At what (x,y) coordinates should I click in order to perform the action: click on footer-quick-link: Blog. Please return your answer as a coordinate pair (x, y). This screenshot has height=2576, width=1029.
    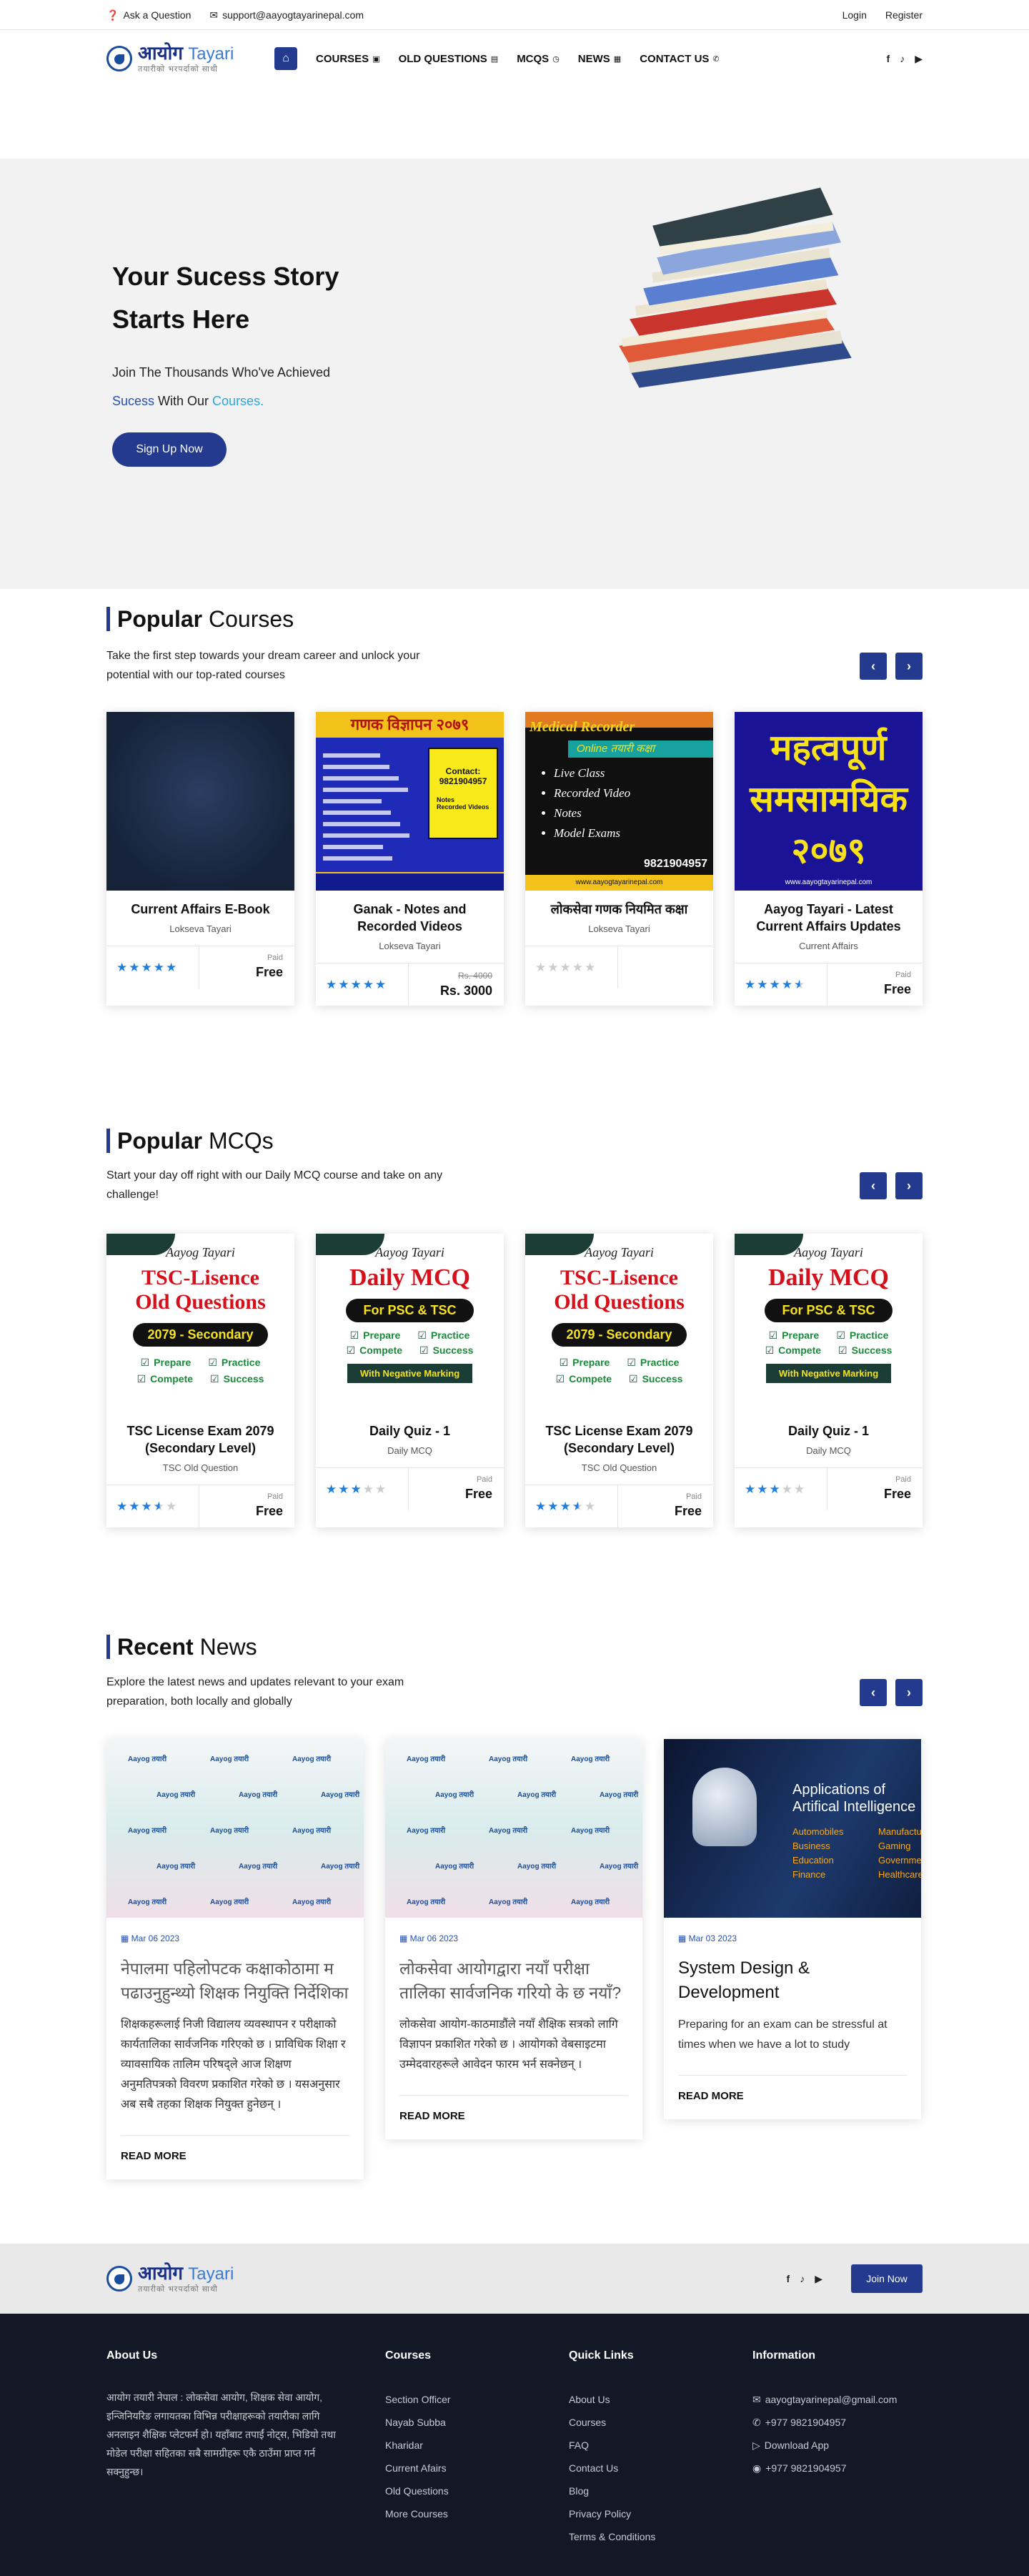
    Looking at the image, I should click on (660, 2491).